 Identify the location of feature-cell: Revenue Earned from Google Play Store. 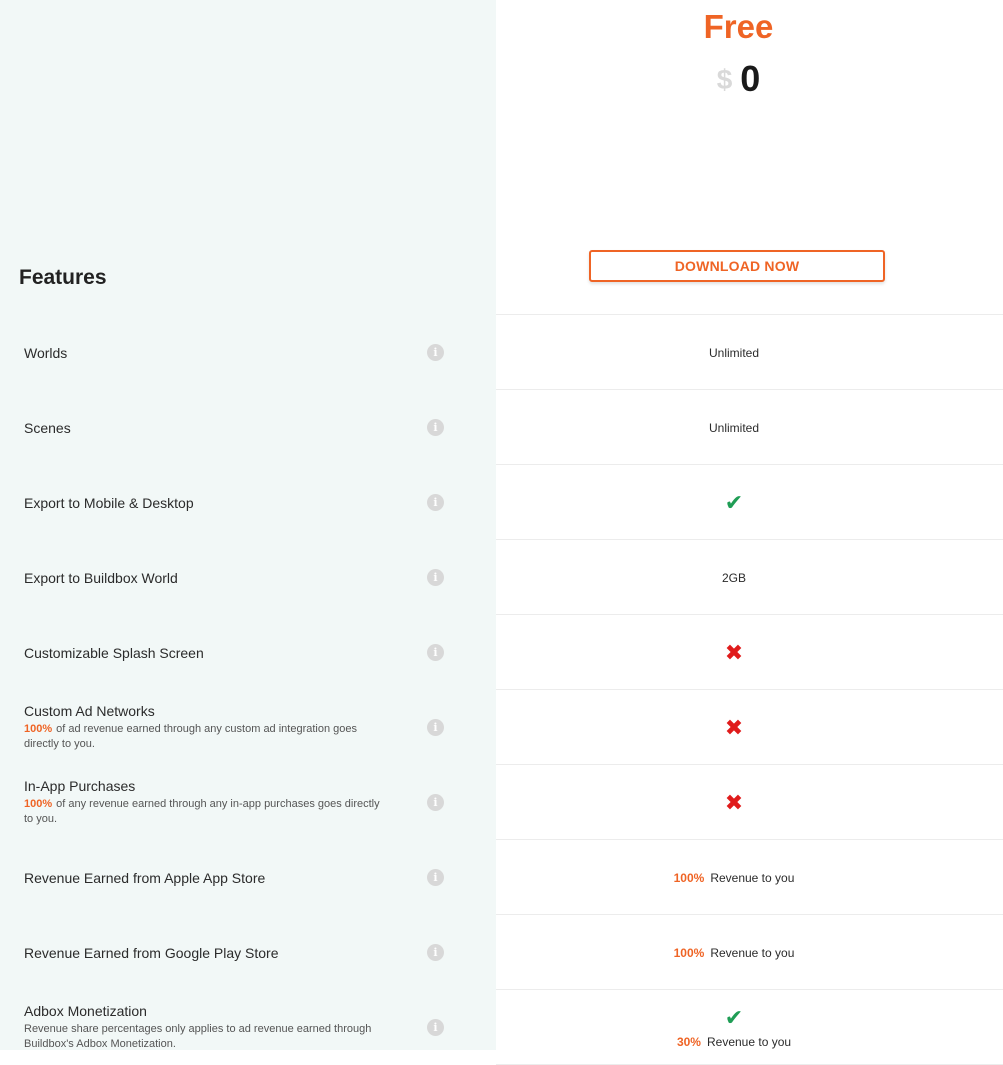
(204, 952).